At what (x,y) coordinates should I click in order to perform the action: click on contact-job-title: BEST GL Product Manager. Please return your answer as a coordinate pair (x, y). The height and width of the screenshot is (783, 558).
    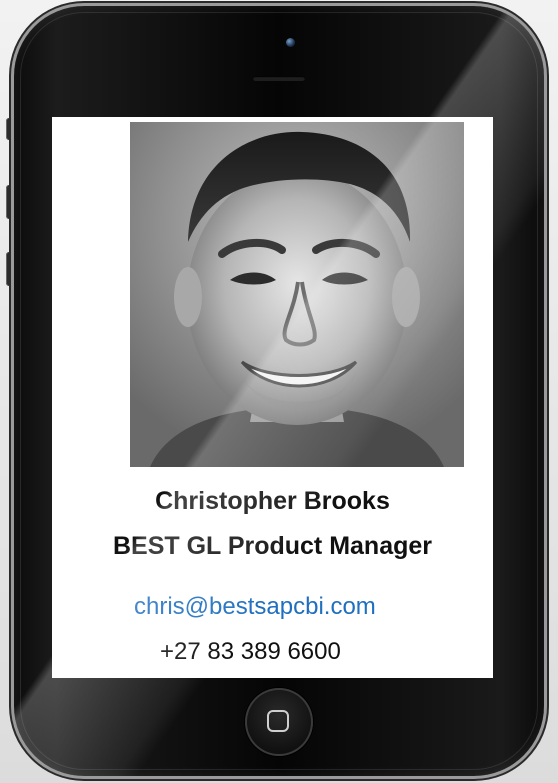
    Looking at the image, I should click on (272, 546).